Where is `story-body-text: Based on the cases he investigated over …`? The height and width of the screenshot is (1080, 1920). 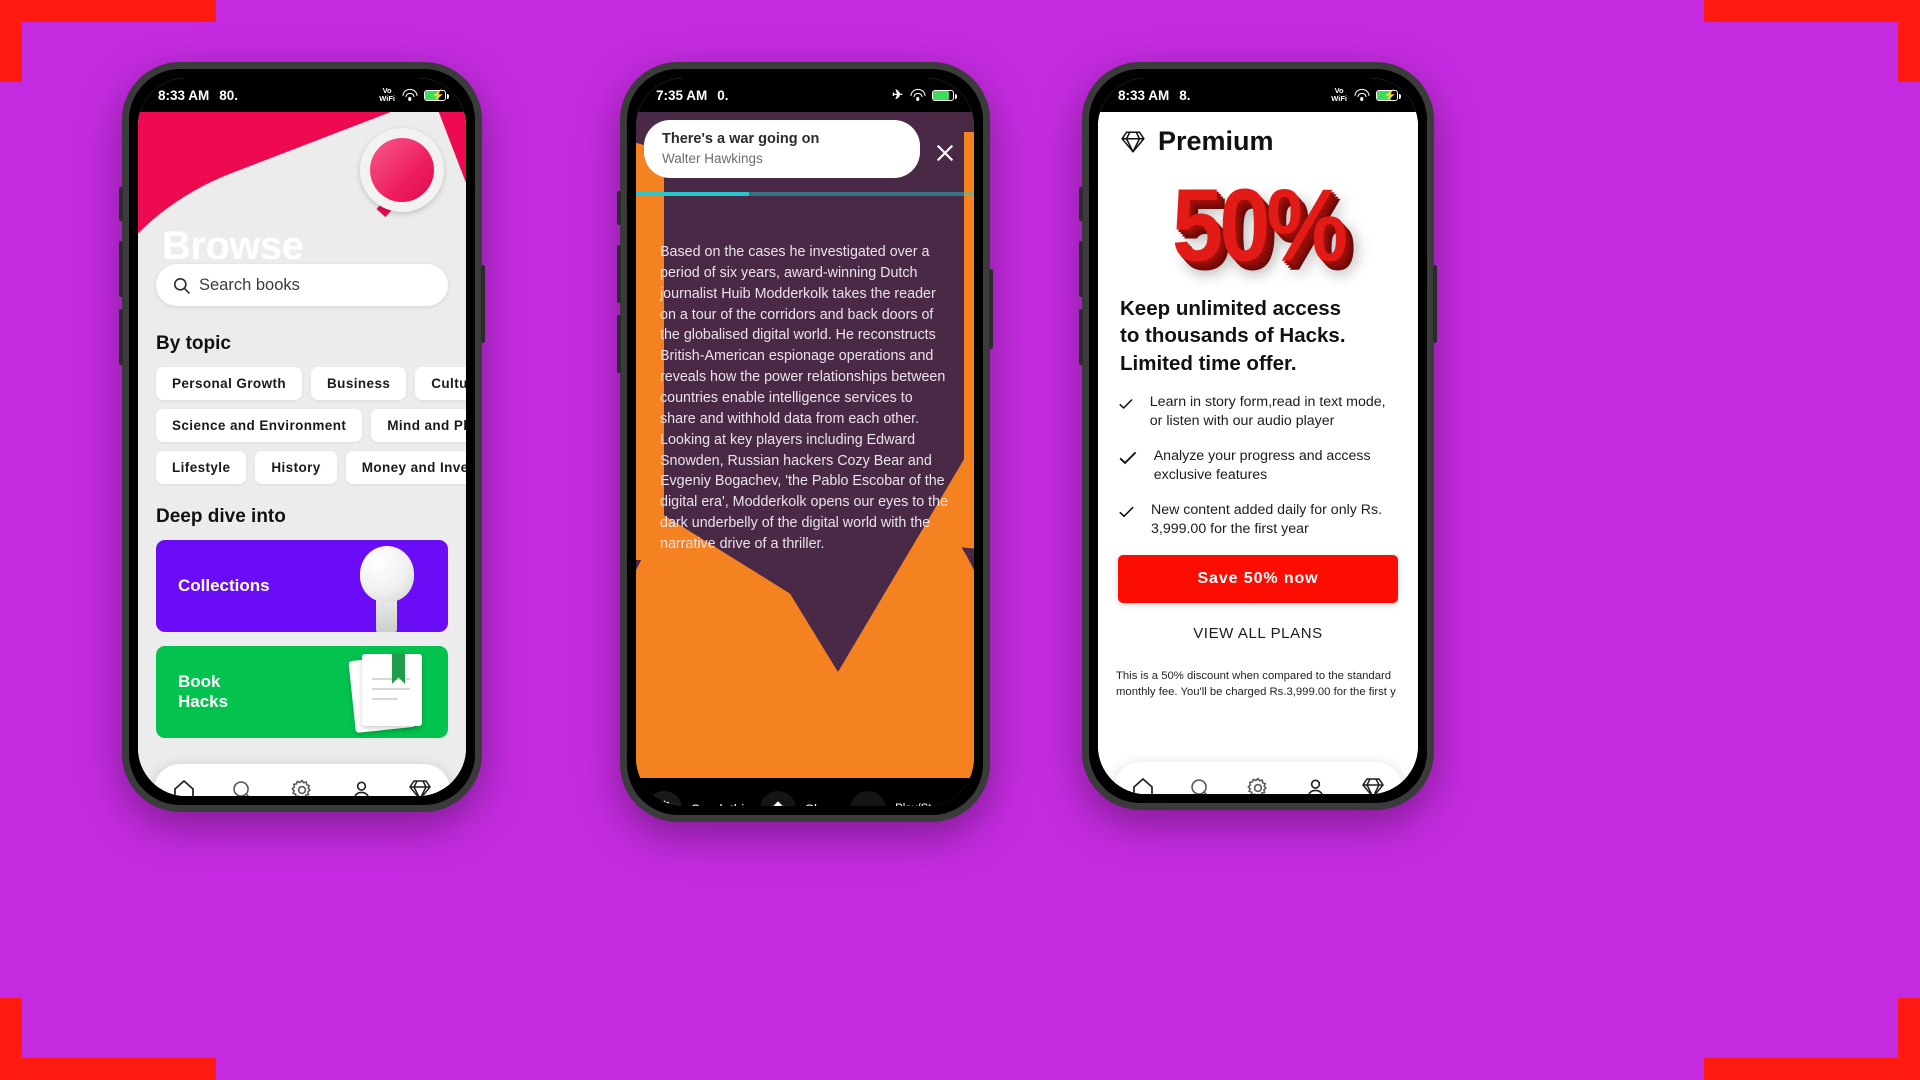
story-body-text: Based on the cases he investigated over … is located at coordinates (804, 398).